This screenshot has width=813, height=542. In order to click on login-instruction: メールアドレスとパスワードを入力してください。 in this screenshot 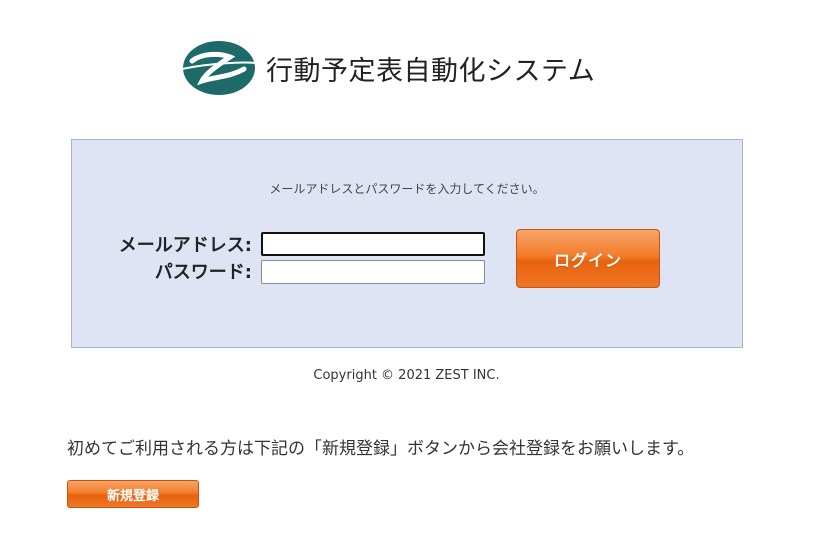, I will do `click(407, 189)`.